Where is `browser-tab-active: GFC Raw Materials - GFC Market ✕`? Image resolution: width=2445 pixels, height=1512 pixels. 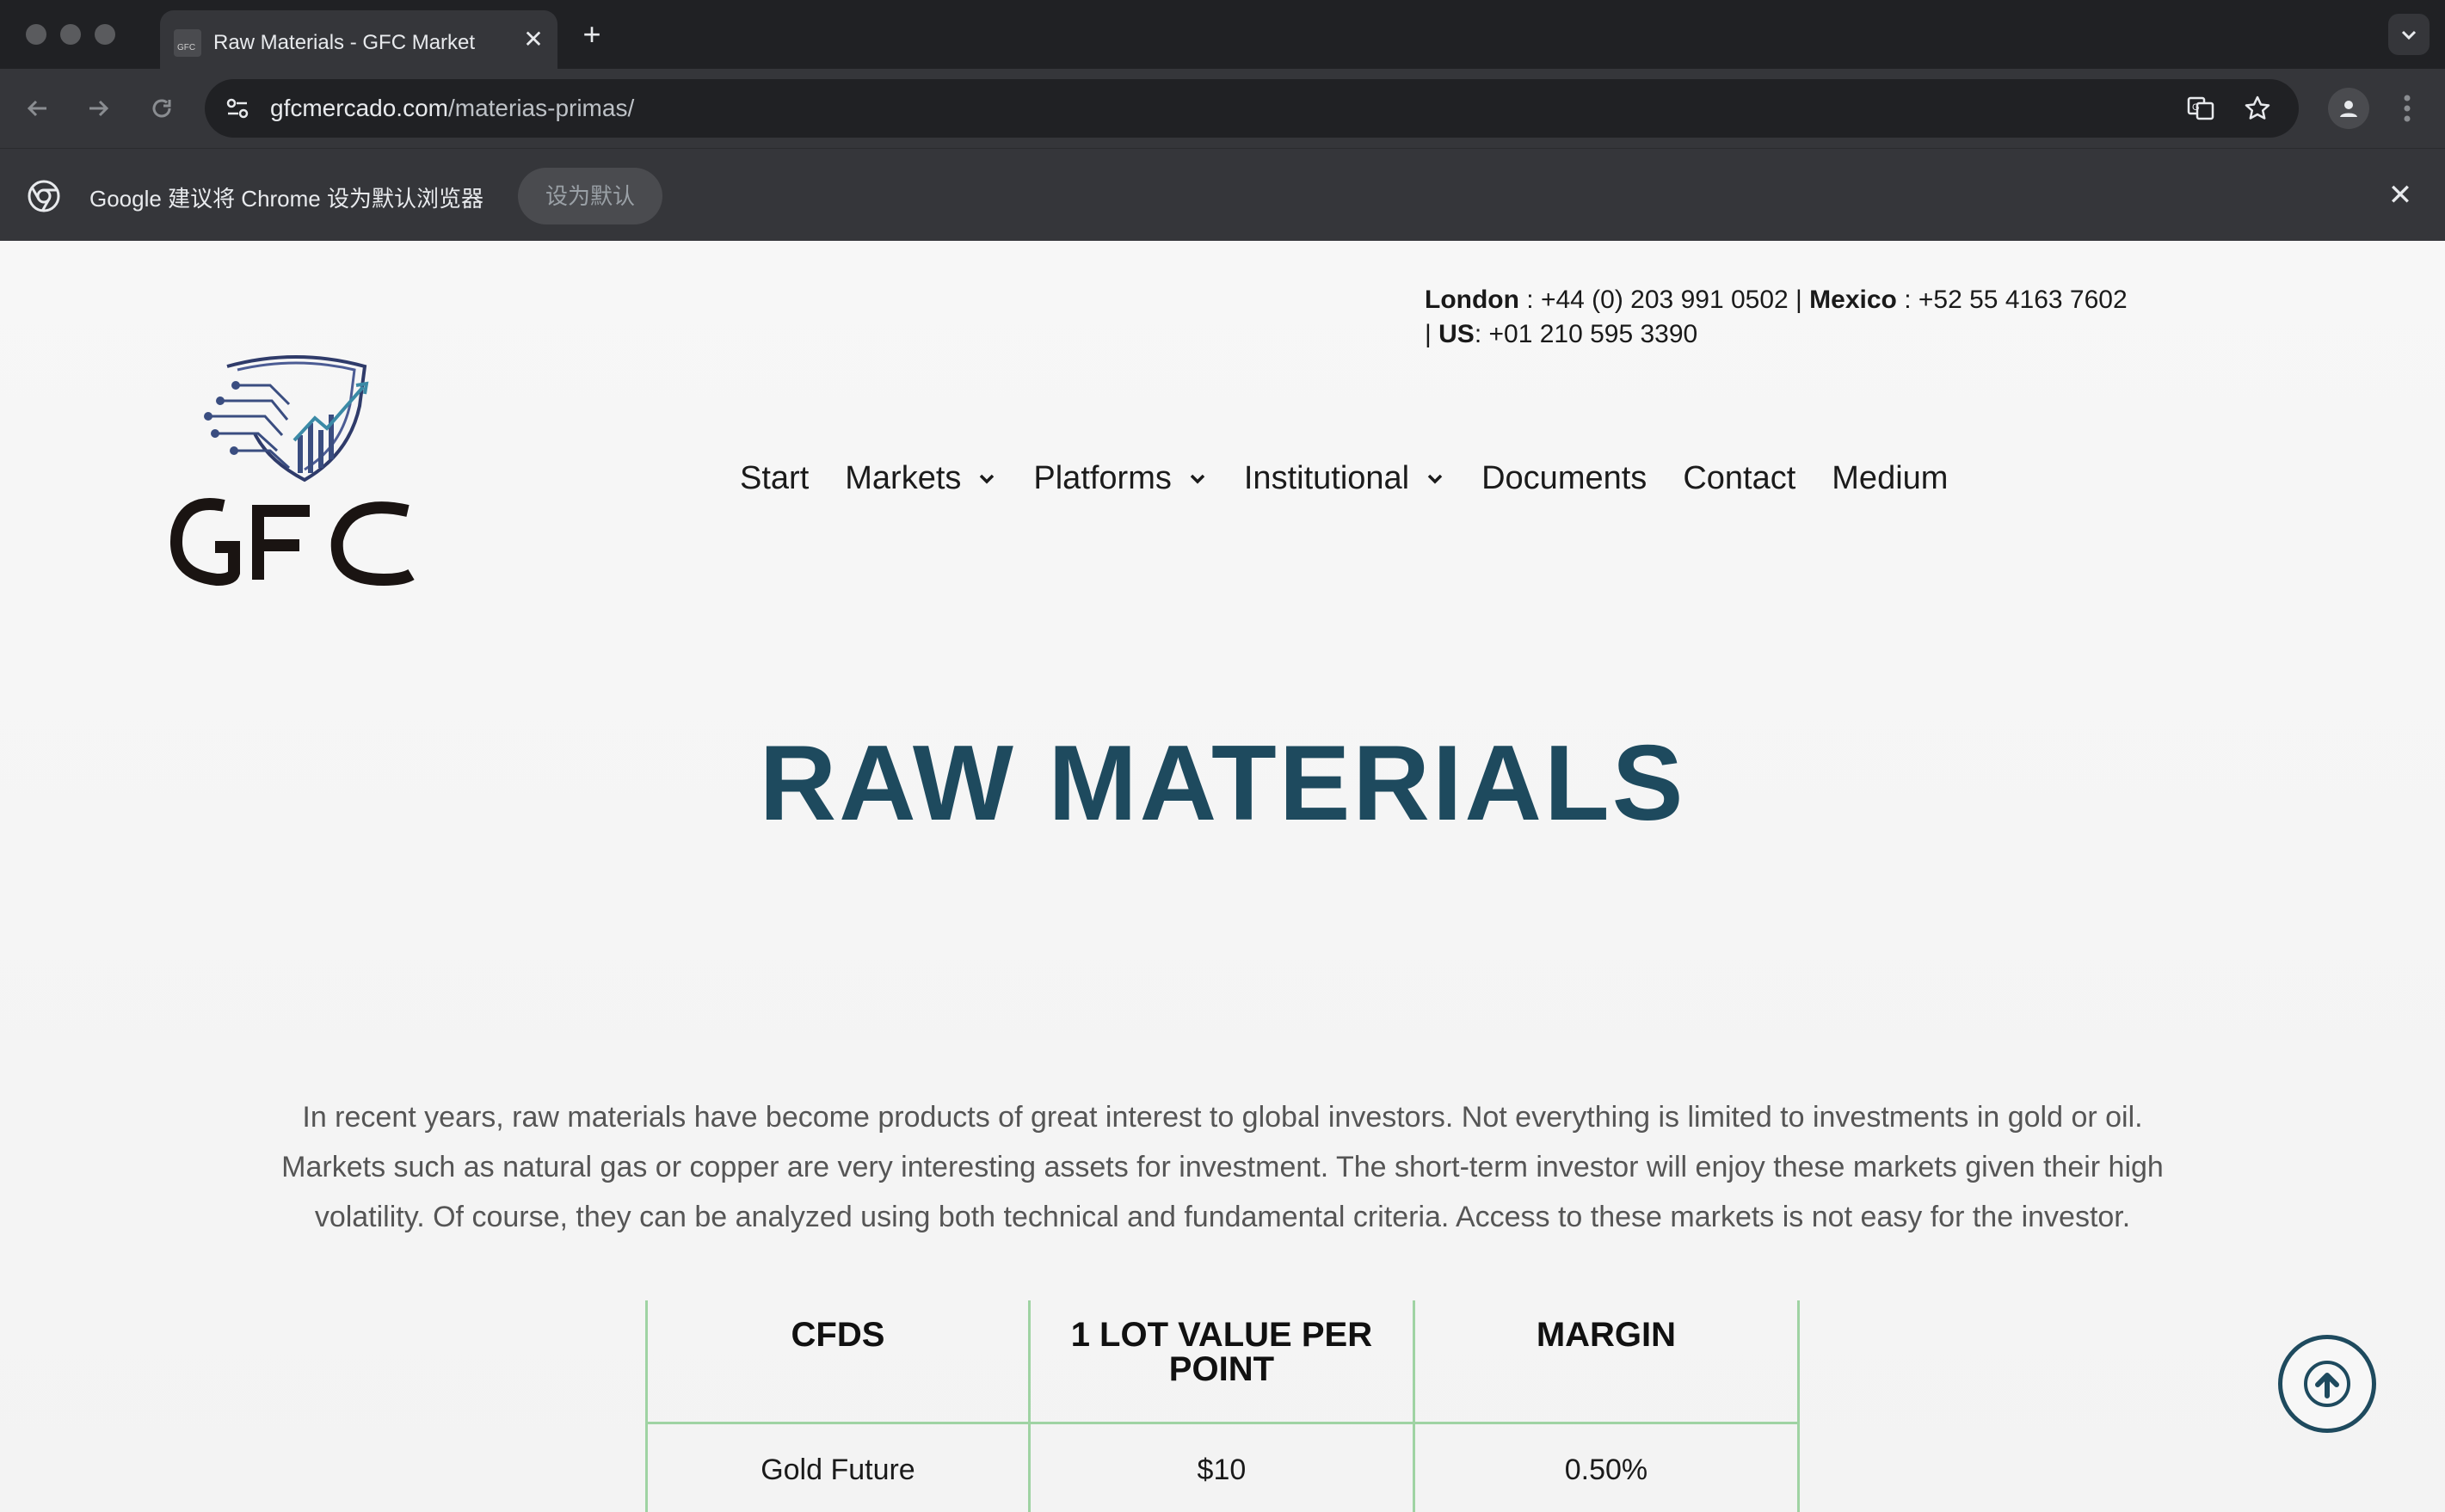 browser-tab-active: GFC Raw Materials - GFC Market ✕ is located at coordinates (359, 39).